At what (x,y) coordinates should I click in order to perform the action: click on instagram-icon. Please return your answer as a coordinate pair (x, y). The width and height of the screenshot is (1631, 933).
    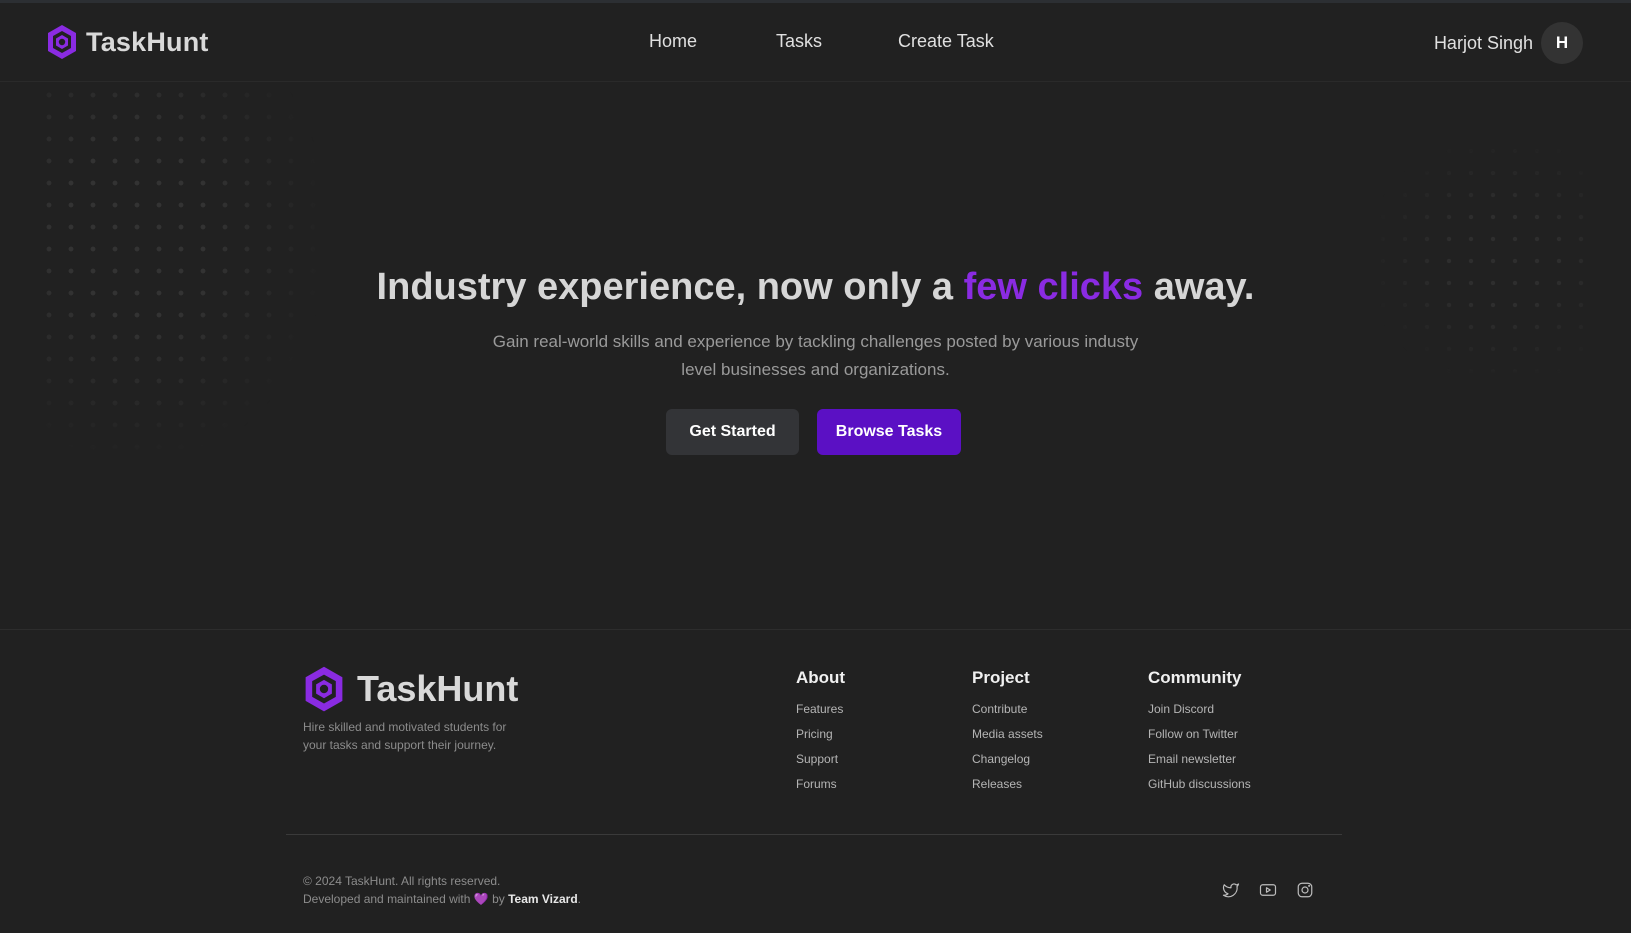
    Looking at the image, I should click on (1305, 890).